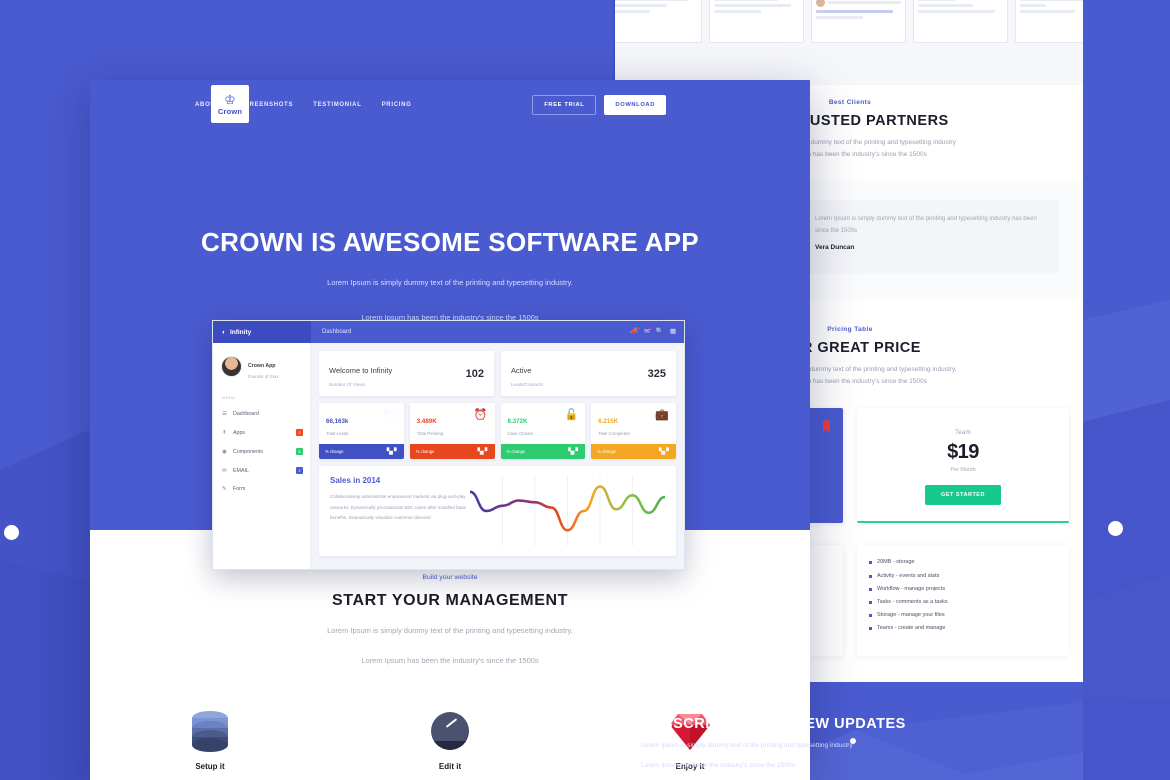  What do you see at coordinates (656, 373) in the screenshot?
I see `active-value: 325` at bounding box center [656, 373].